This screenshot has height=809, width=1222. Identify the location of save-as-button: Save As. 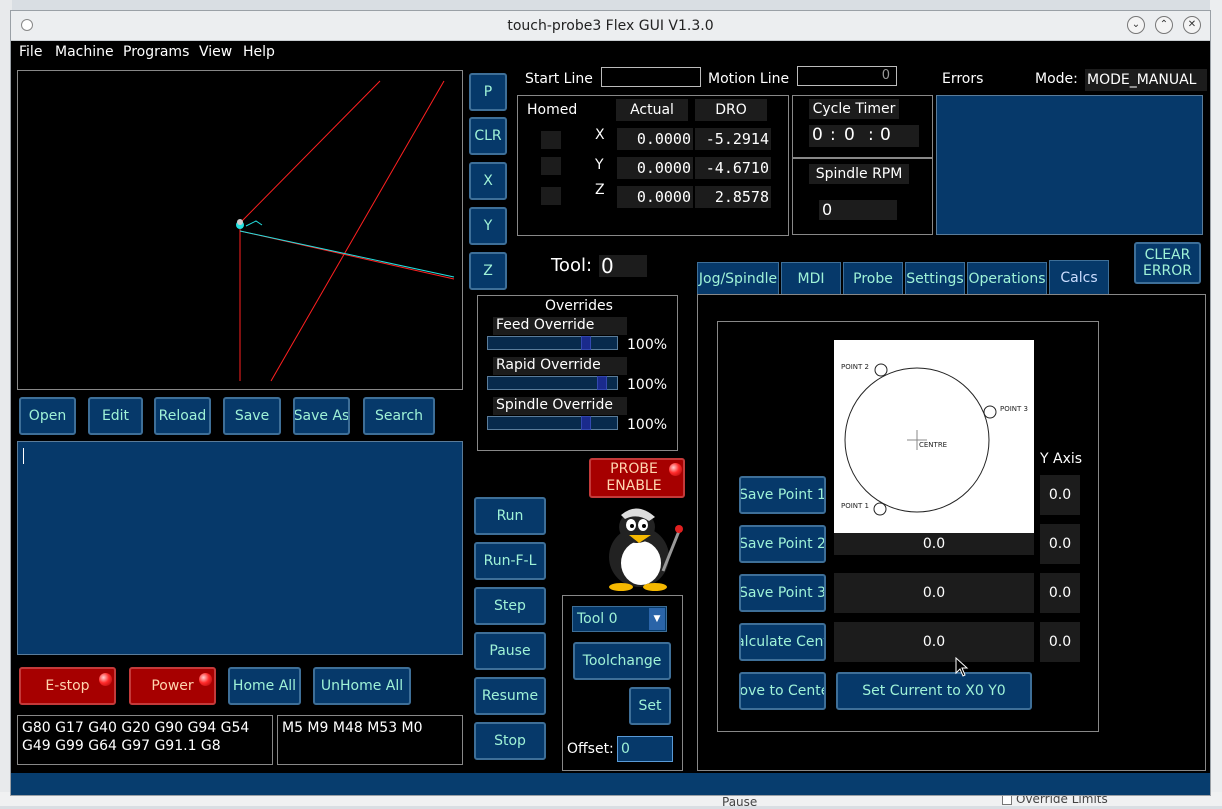
(321, 416).